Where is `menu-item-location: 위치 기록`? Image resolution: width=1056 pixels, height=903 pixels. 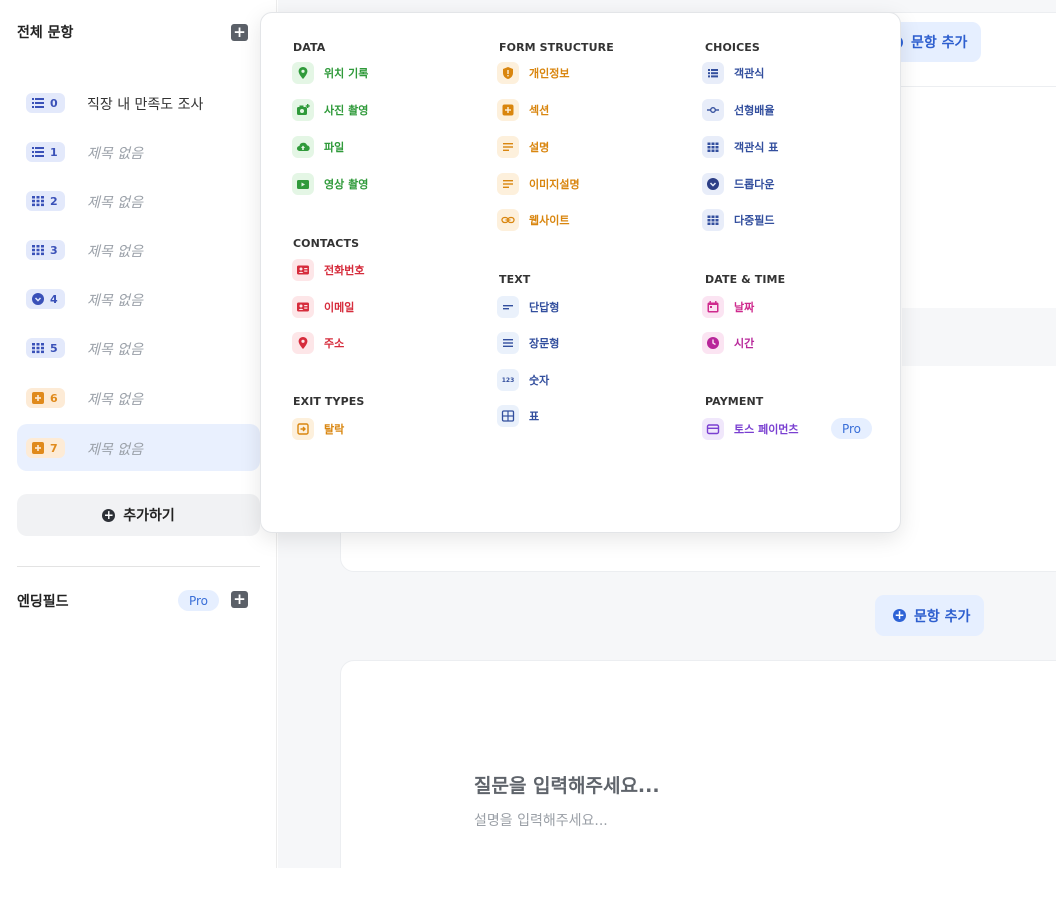
menu-item-location: 위치 기록 is located at coordinates (330, 73).